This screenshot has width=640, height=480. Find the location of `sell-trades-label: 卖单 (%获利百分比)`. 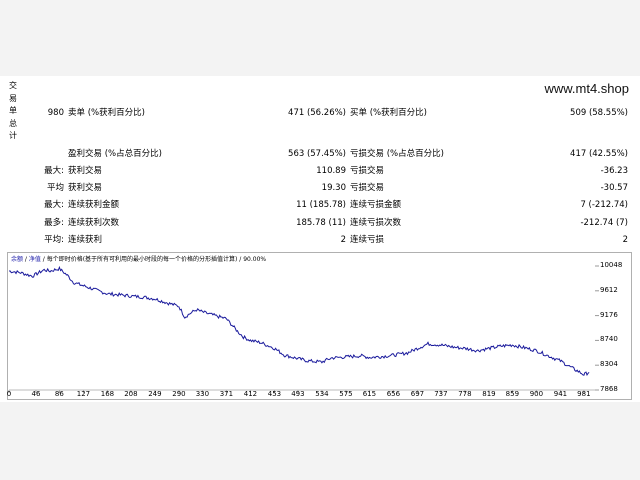

sell-trades-label: 卖单 (%获利百分比) is located at coordinates (106, 113).